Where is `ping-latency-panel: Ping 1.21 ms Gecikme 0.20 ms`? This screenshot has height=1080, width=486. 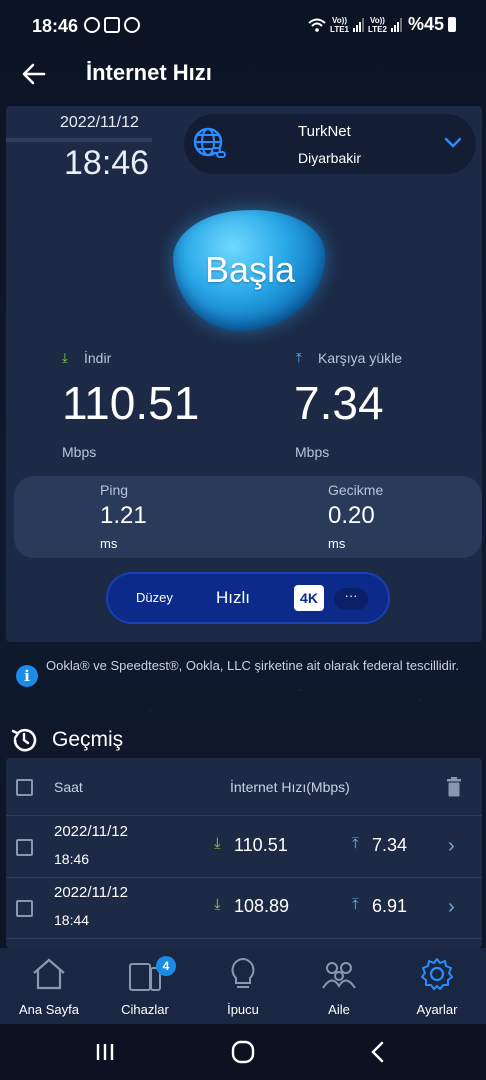
ping-latency-panel: Ping 1.21 ms Gecikme 0.20 ms is located at coordinates (248, 517).